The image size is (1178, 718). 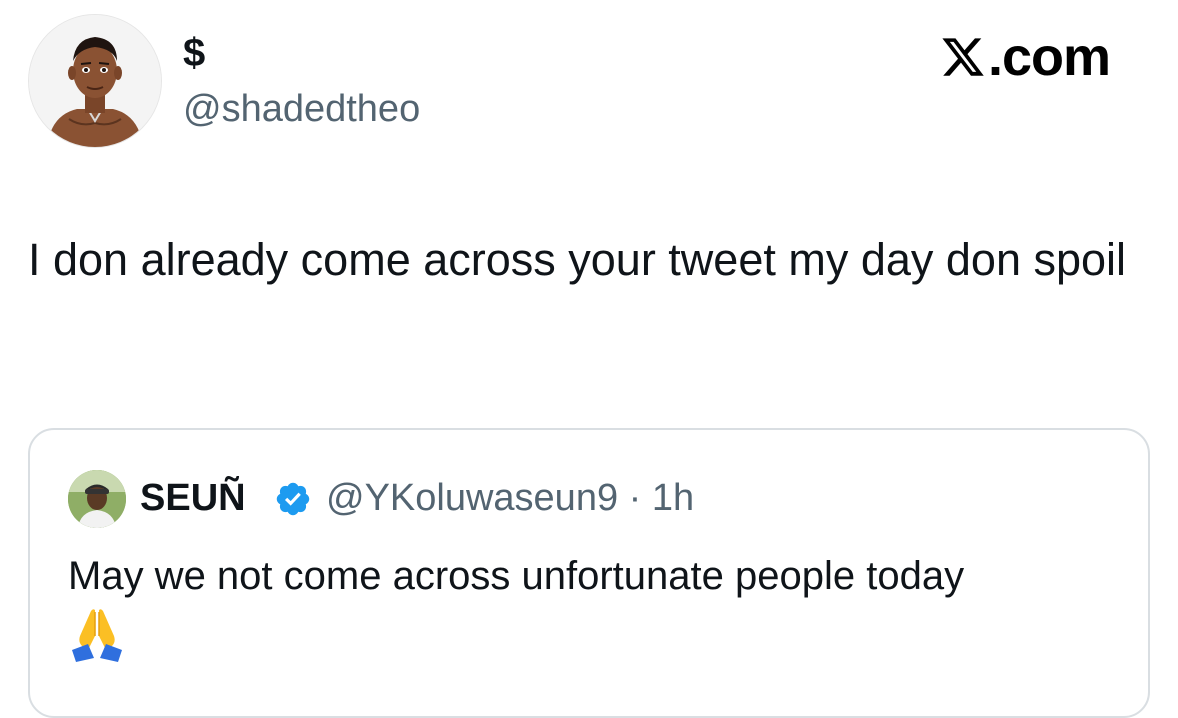 What do you see at coordinates (301, 109) in the screenshot?
I see `author-handle: @shadedtheo` at bounding box center [301, 109].